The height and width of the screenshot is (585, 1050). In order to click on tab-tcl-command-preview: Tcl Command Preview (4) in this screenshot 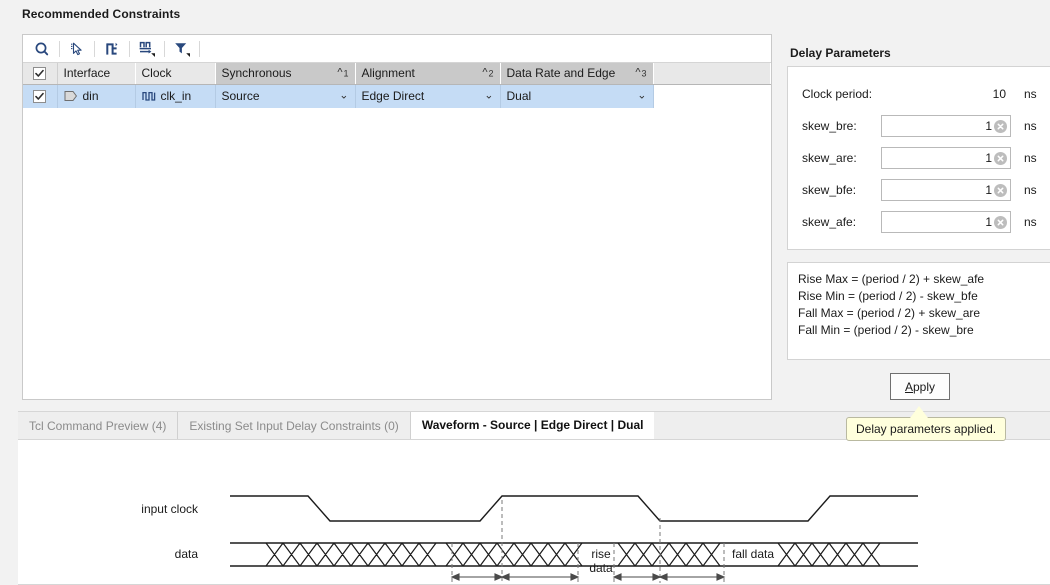, I will do `click(98, 425)`.